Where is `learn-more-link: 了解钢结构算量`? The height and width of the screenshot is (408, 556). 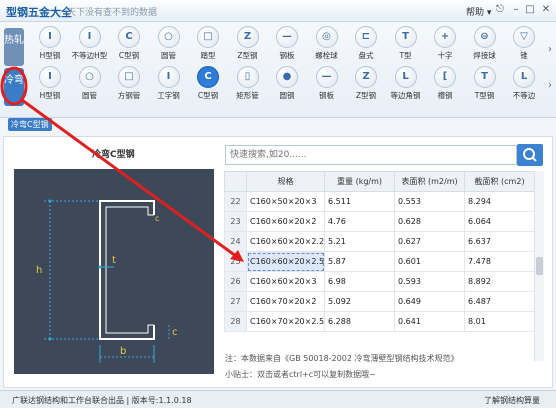 learn-more-link: 了解钢结构算量 is located at coordinates (512, 400).